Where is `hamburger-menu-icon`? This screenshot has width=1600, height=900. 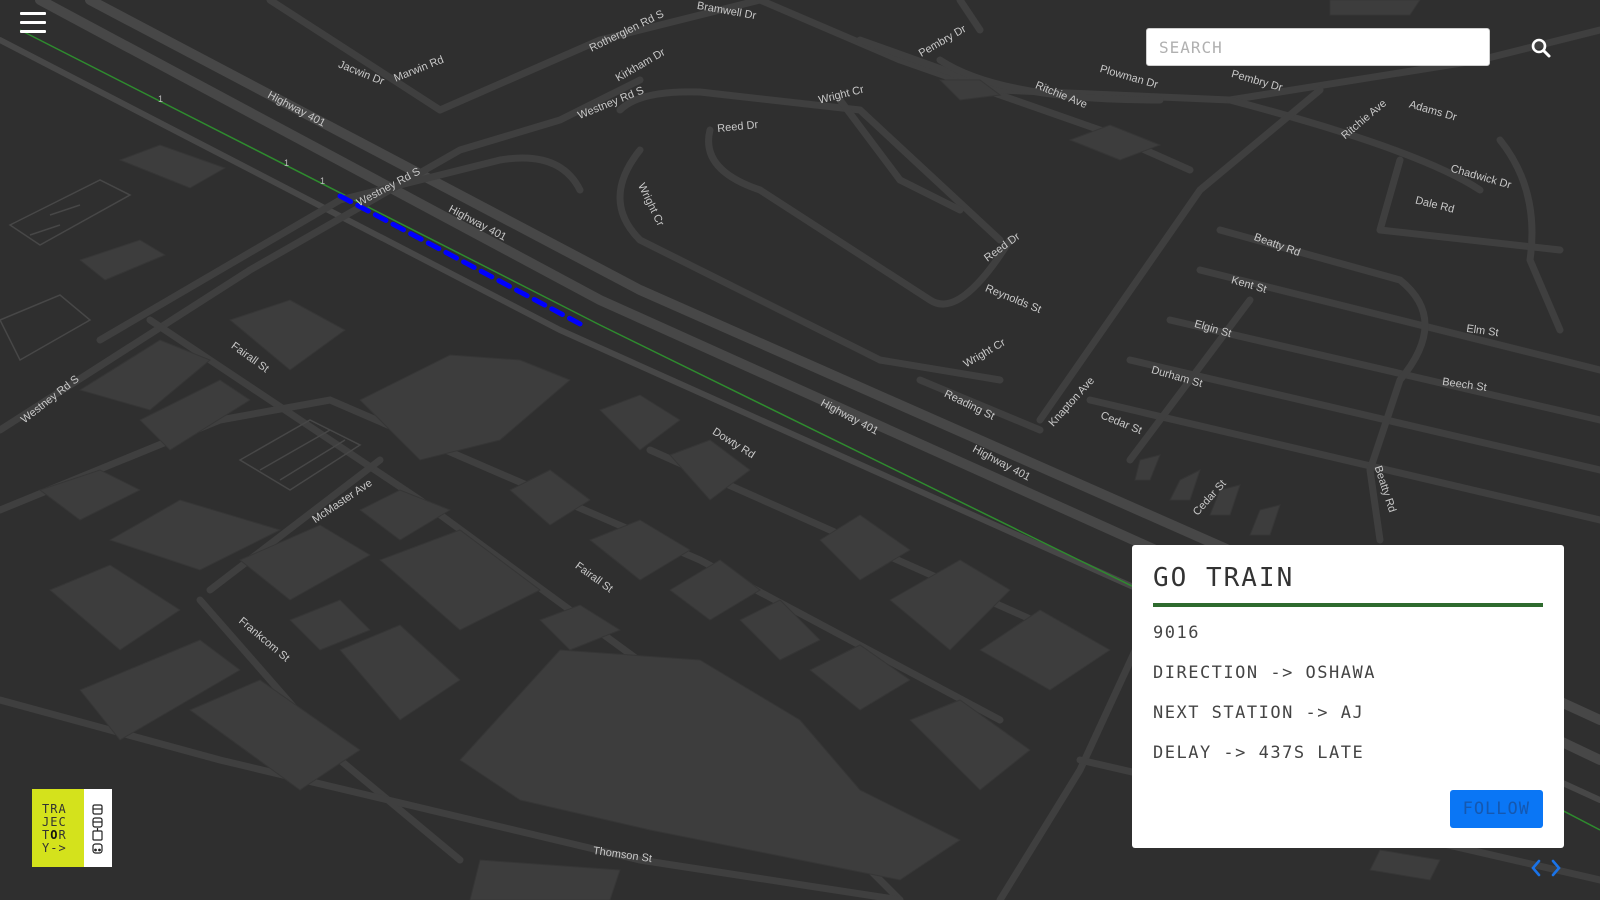 hamburger-menu-icon is located at coordinates (33, 23).